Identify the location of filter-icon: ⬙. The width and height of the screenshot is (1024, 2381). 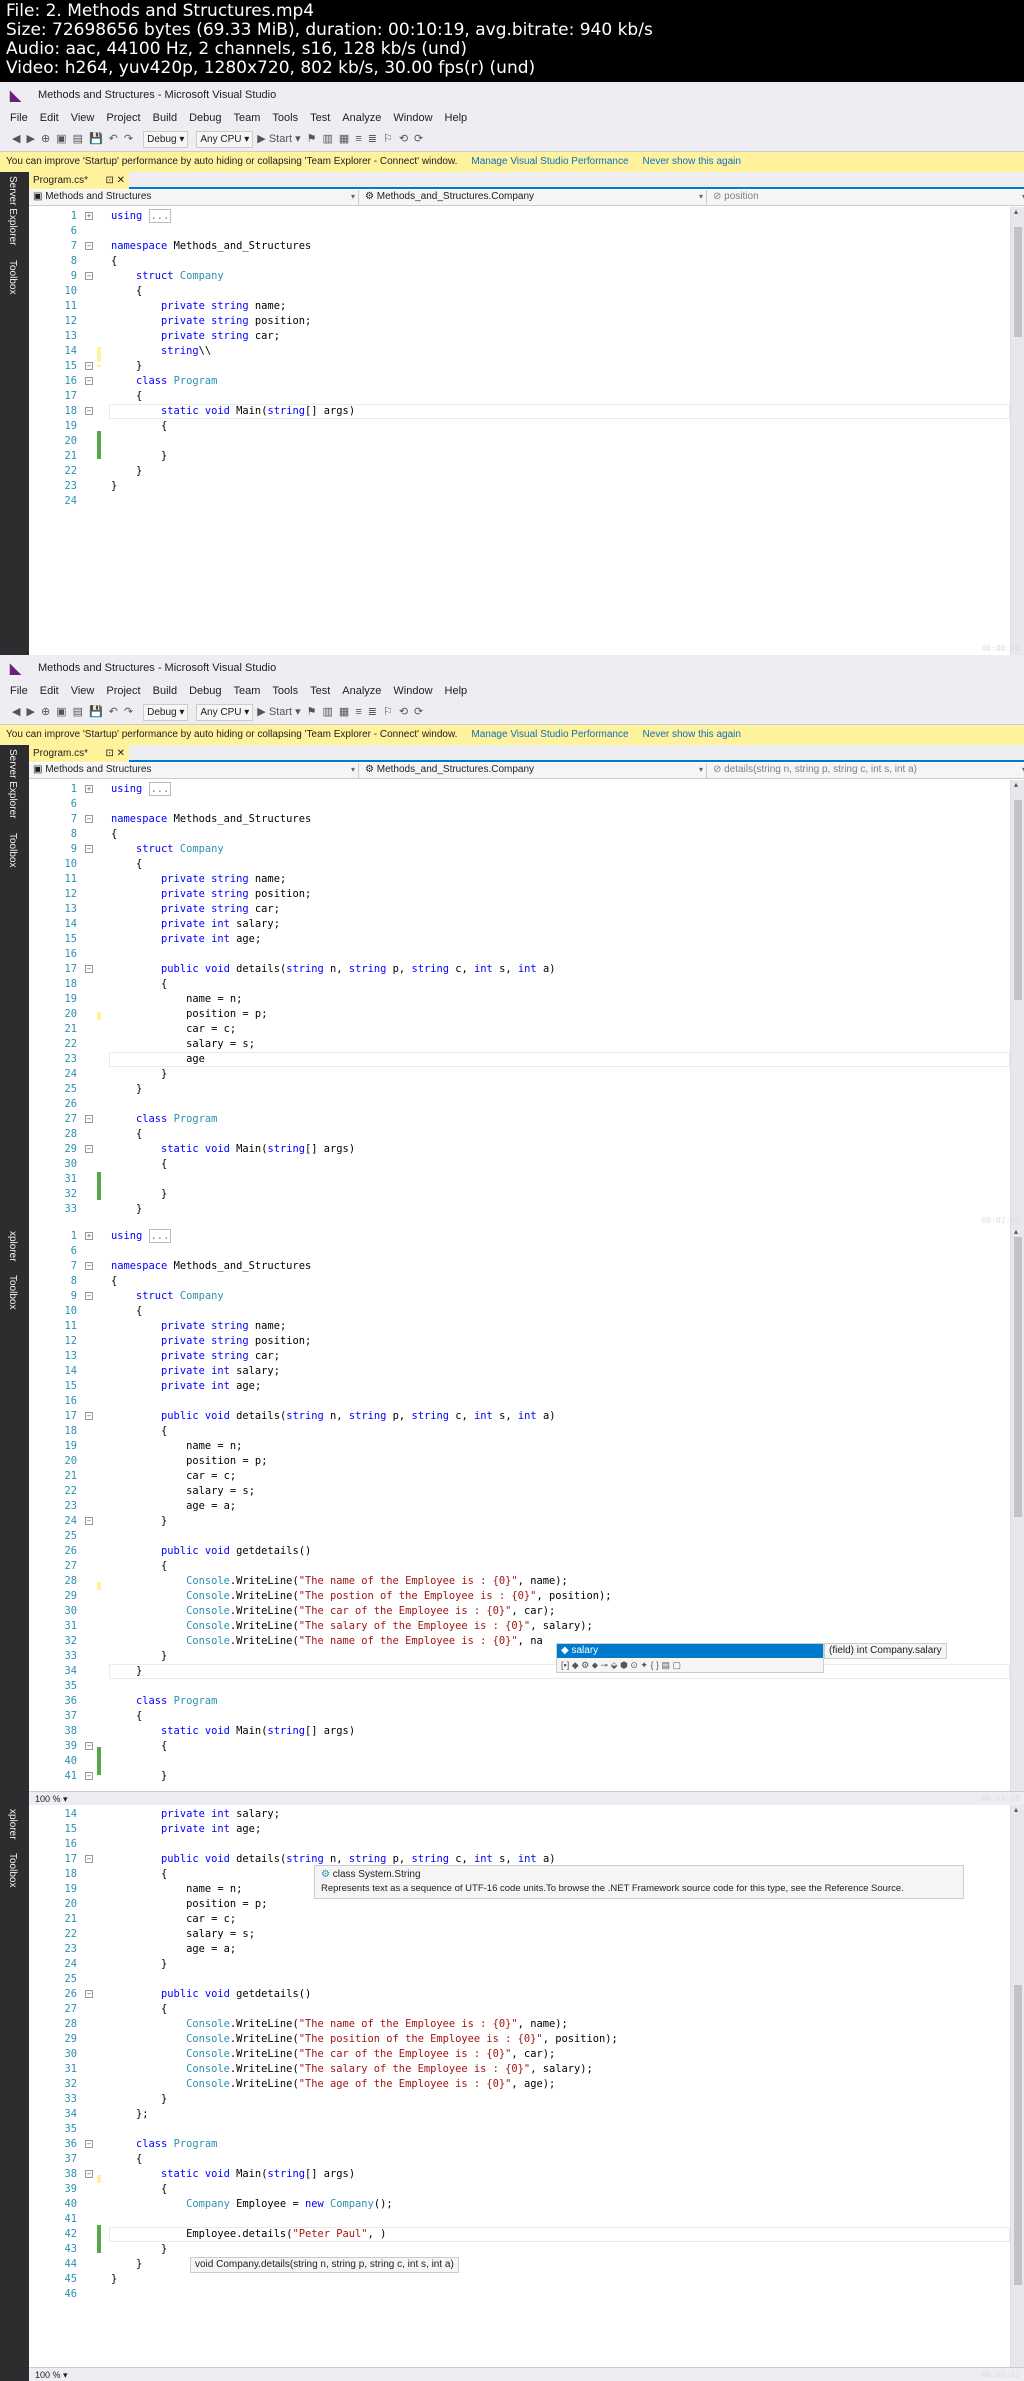
(615, 1665).